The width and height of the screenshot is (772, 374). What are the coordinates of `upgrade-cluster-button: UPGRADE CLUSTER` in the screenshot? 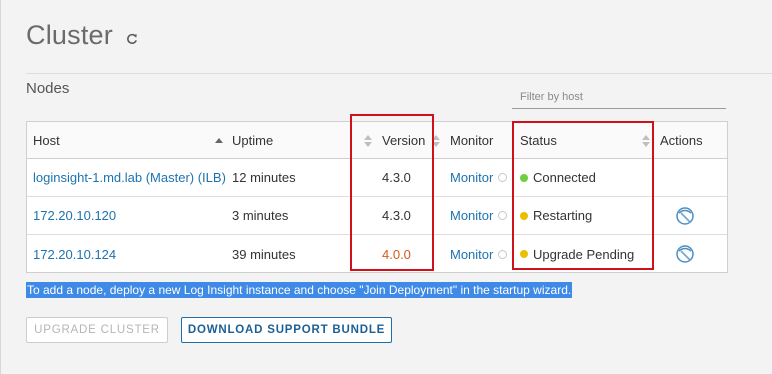 It's located at (97, 330).